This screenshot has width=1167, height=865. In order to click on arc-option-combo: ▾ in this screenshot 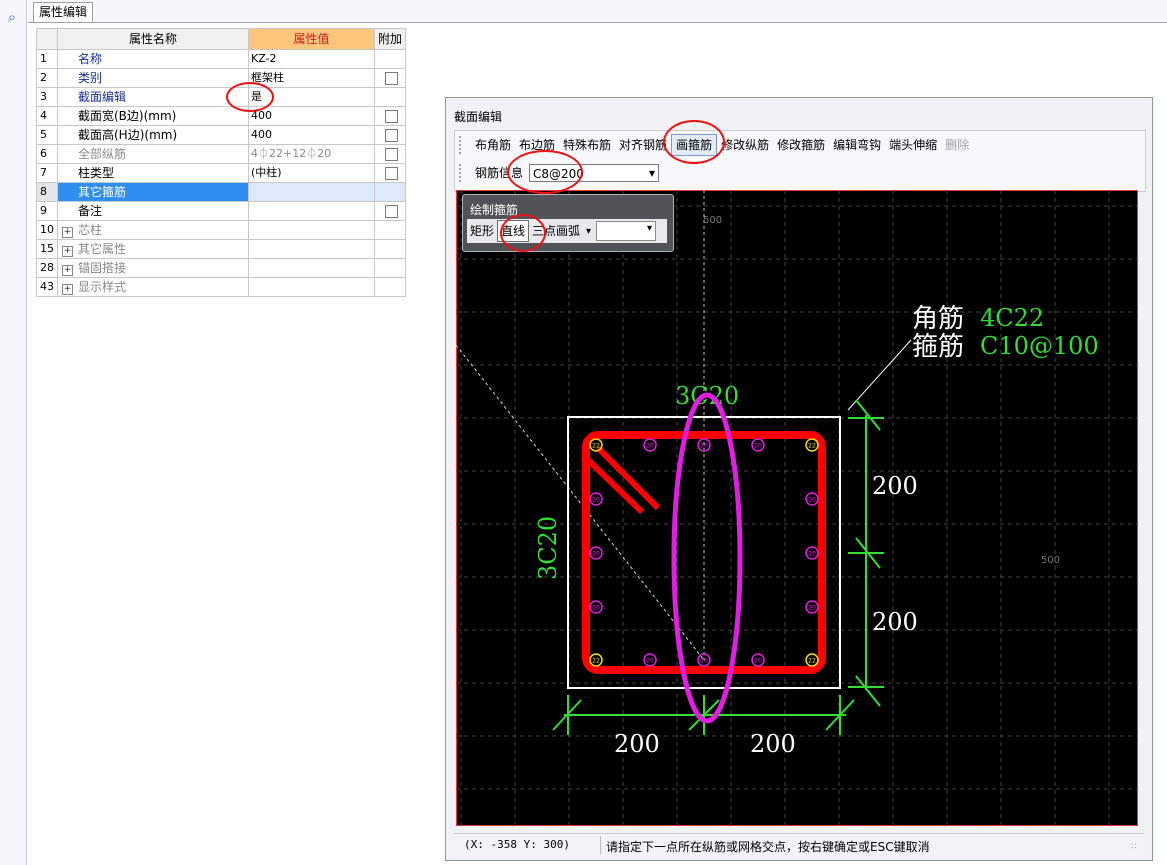, I will do `click(626, 231)`.